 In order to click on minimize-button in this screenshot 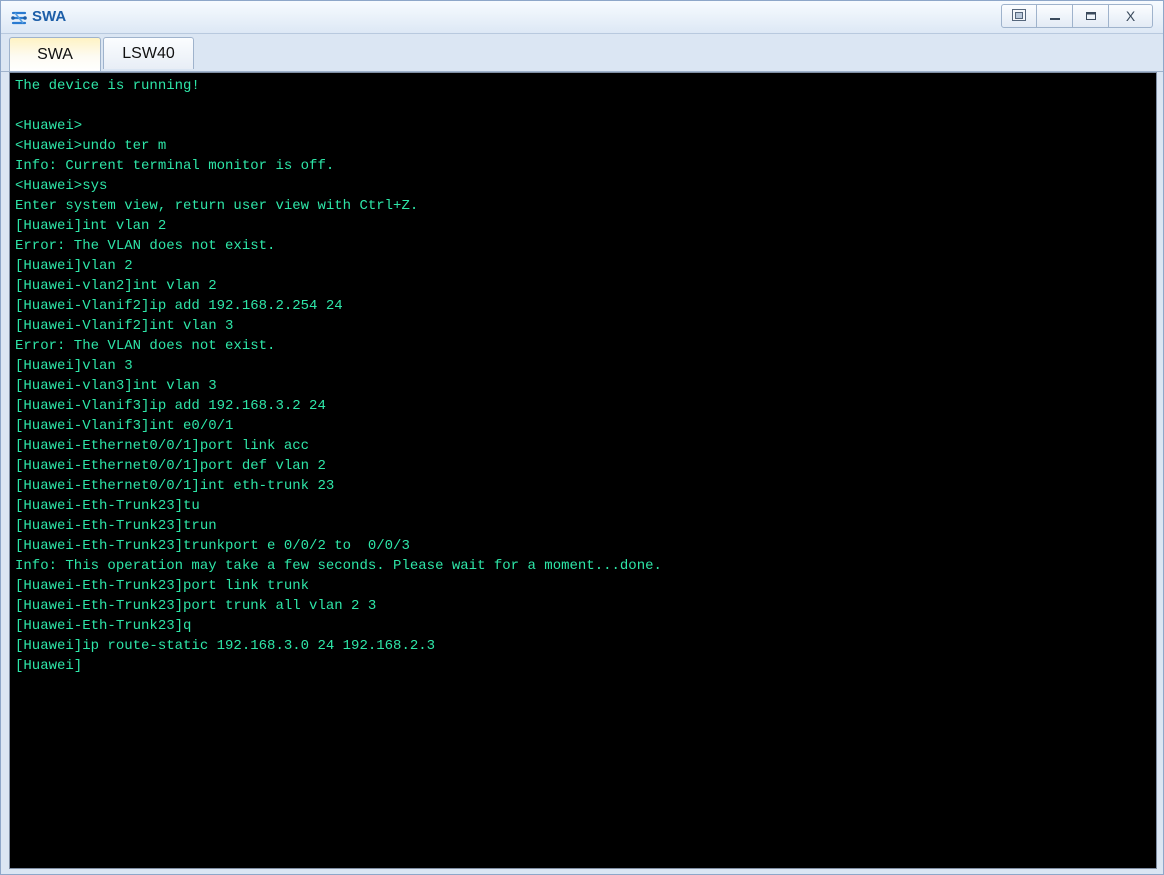, I will do `click(1055, 16)`.